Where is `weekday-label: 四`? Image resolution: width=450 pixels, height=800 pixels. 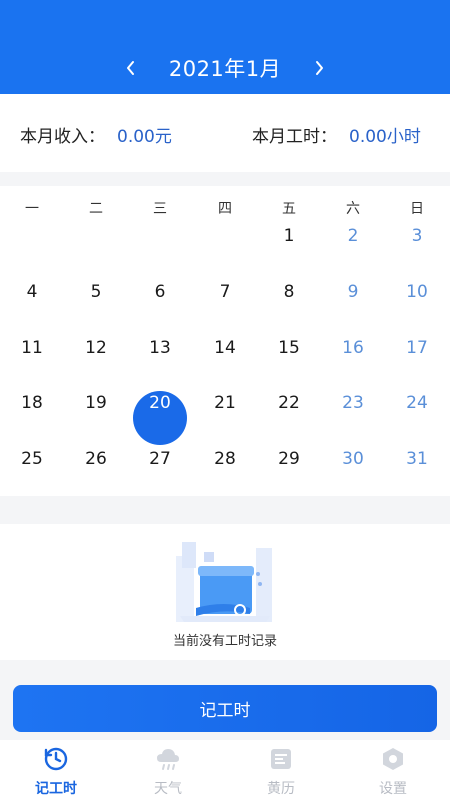
weekday-label: 四 is located at coordinates (225, 209).